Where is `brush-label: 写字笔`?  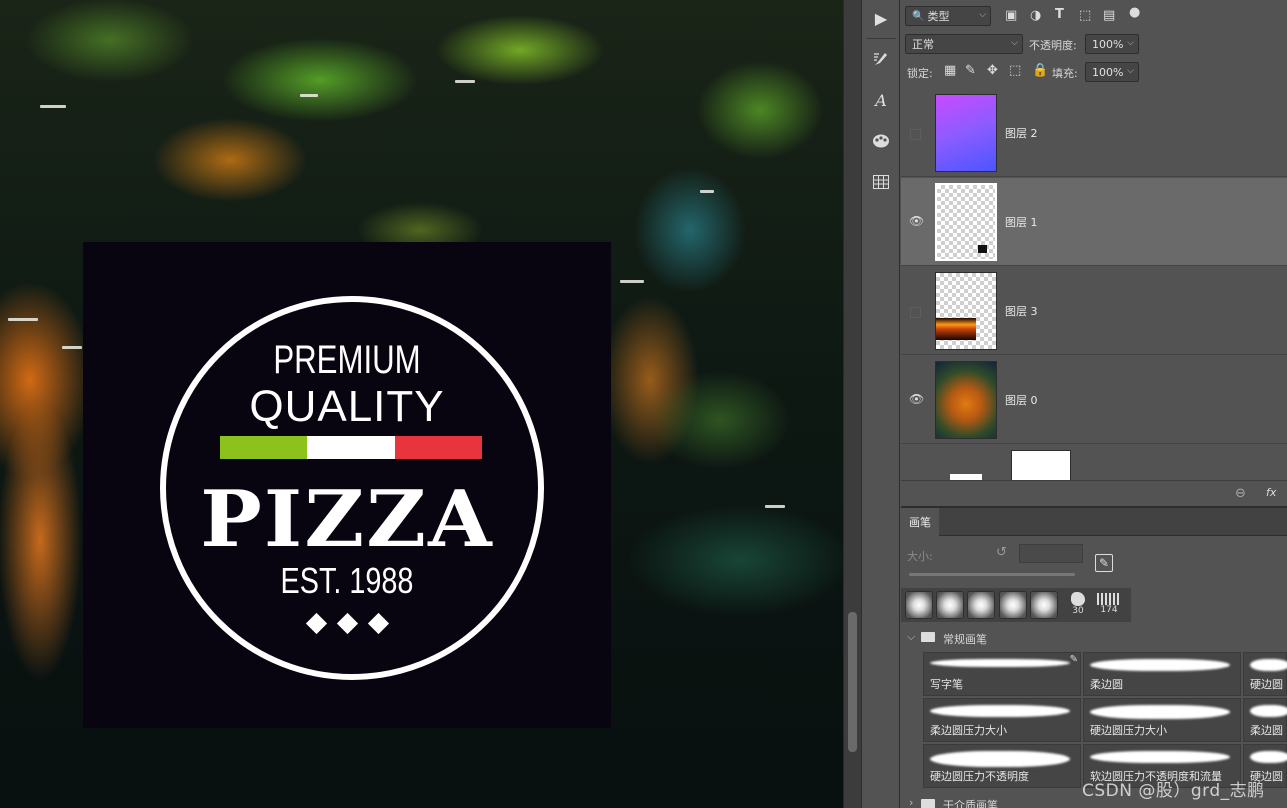
brush-label: 写字笔 is located at coordinates (946, 684).